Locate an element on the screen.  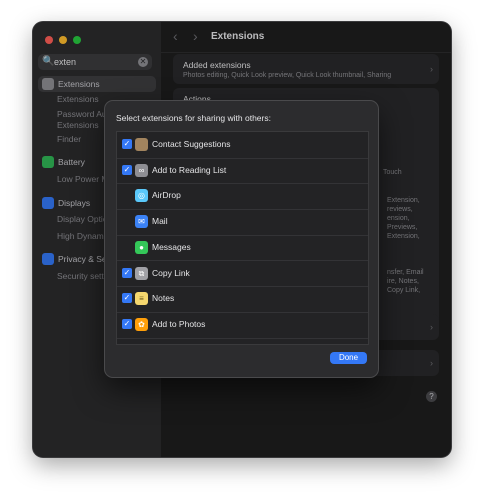
list-item-label: Notes is located at coordinates (163, 298).